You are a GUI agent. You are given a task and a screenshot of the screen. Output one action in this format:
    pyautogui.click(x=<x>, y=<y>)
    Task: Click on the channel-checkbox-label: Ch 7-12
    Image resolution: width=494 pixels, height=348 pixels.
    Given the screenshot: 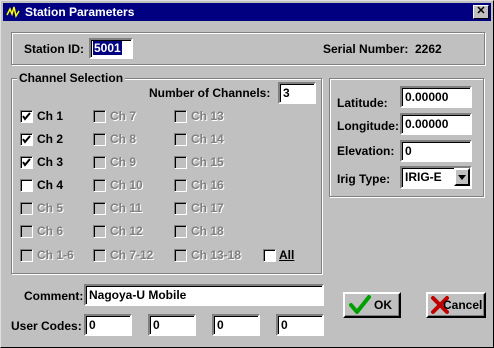 What is the action you would take?
    pyautogui.click(x=132, y=255)
    